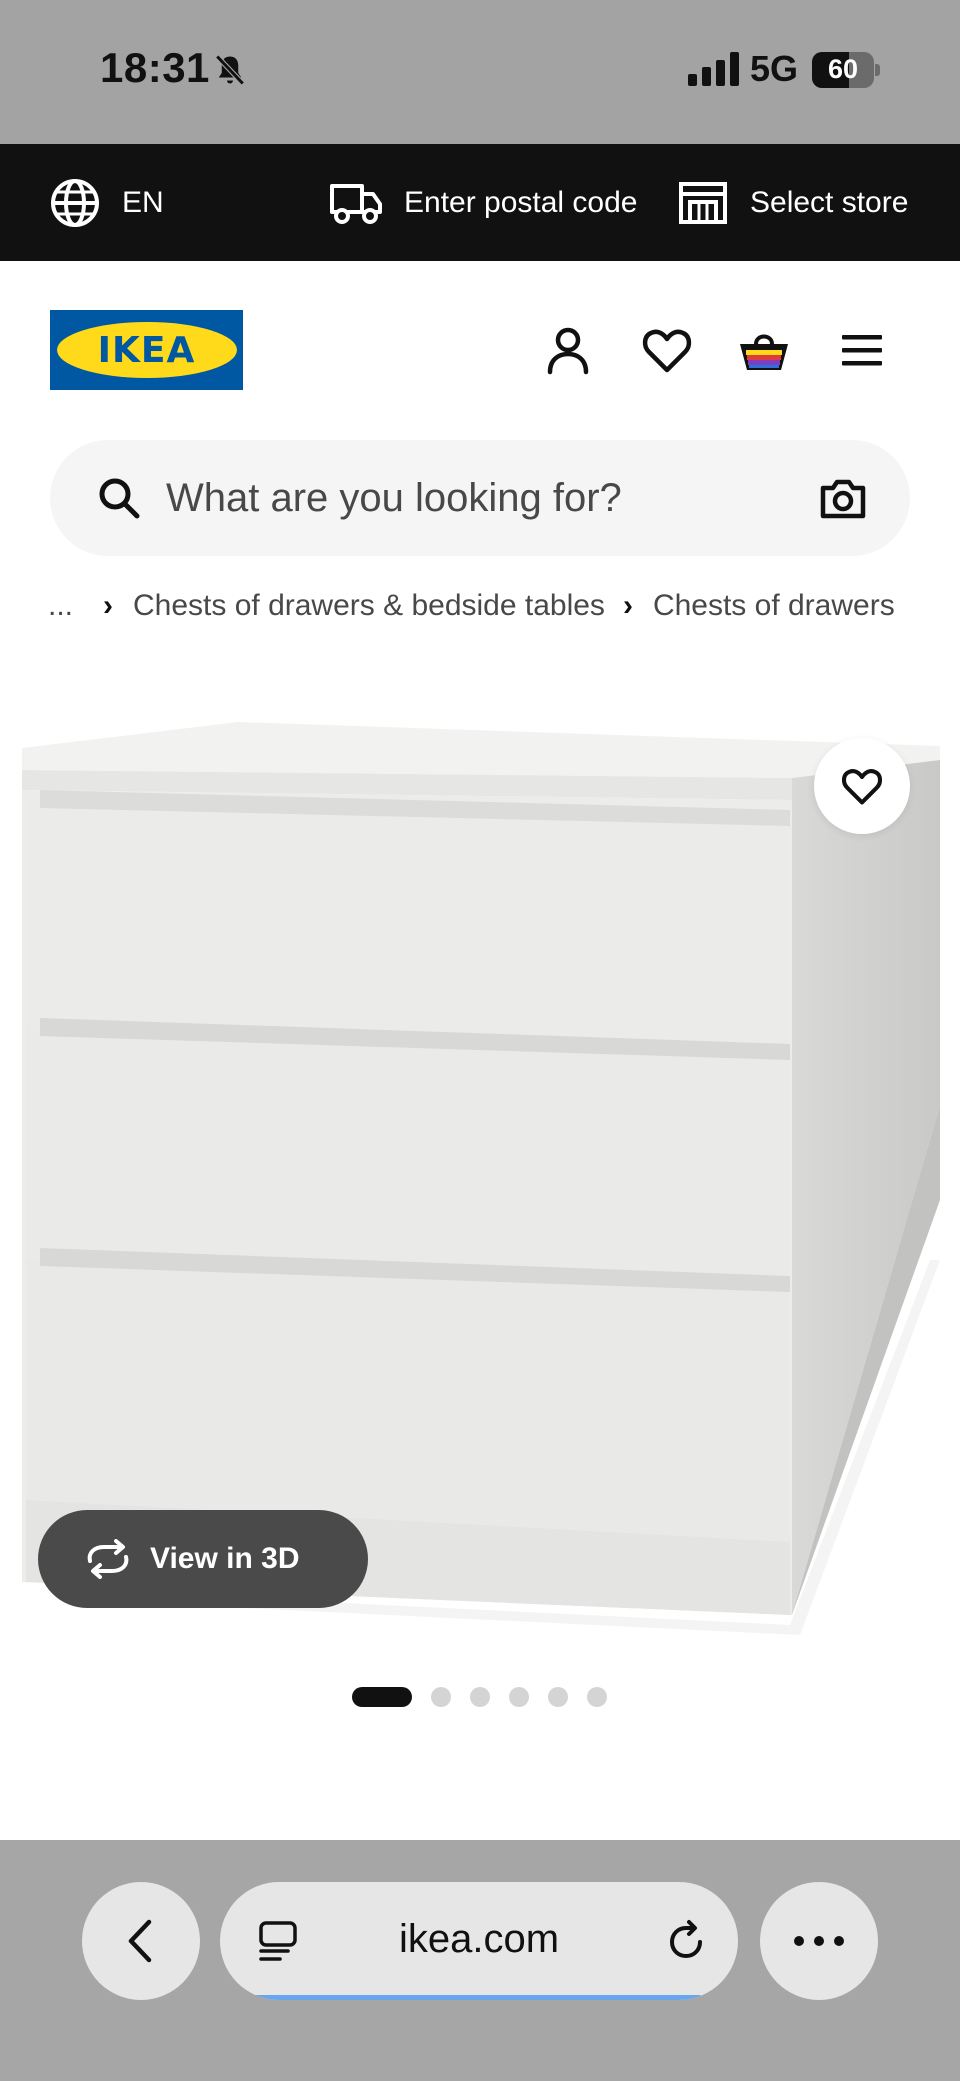 The width and height of the screenshot is (960, 2081). Describe the element at coordinates (230, 70) in the screenshot. I see `bell-muted-icon` at that location.